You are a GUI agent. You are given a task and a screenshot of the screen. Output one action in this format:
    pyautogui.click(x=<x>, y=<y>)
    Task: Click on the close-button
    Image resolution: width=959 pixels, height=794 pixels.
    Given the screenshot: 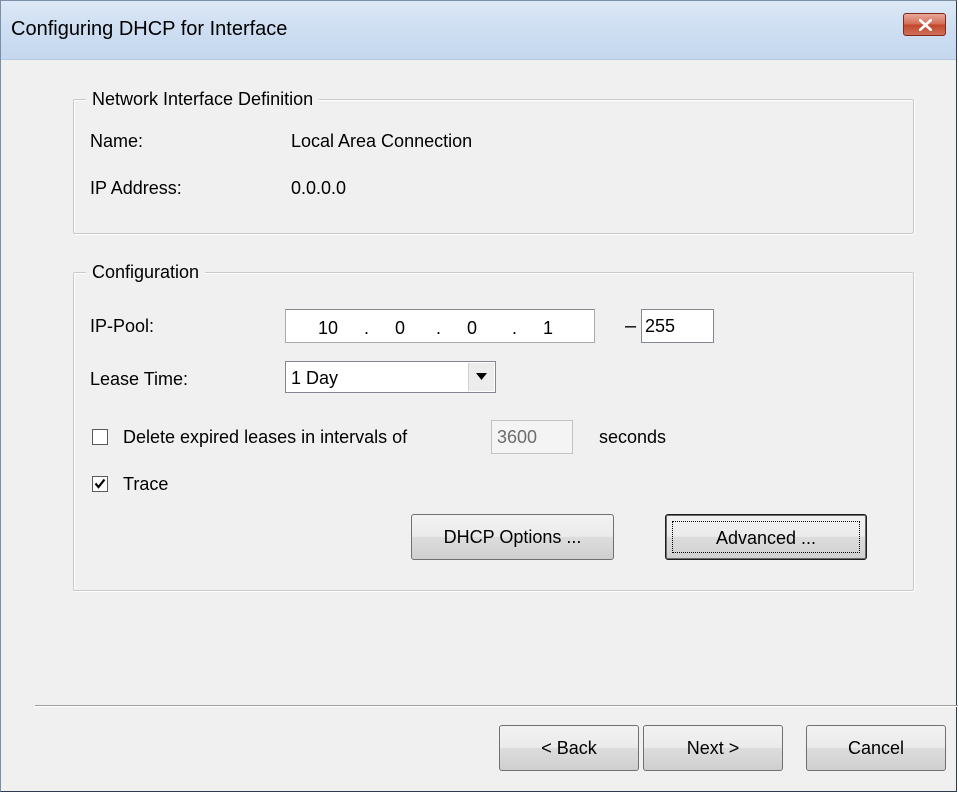 What is the action you would take?
    pyautogui.click(x=924, y=24)
    